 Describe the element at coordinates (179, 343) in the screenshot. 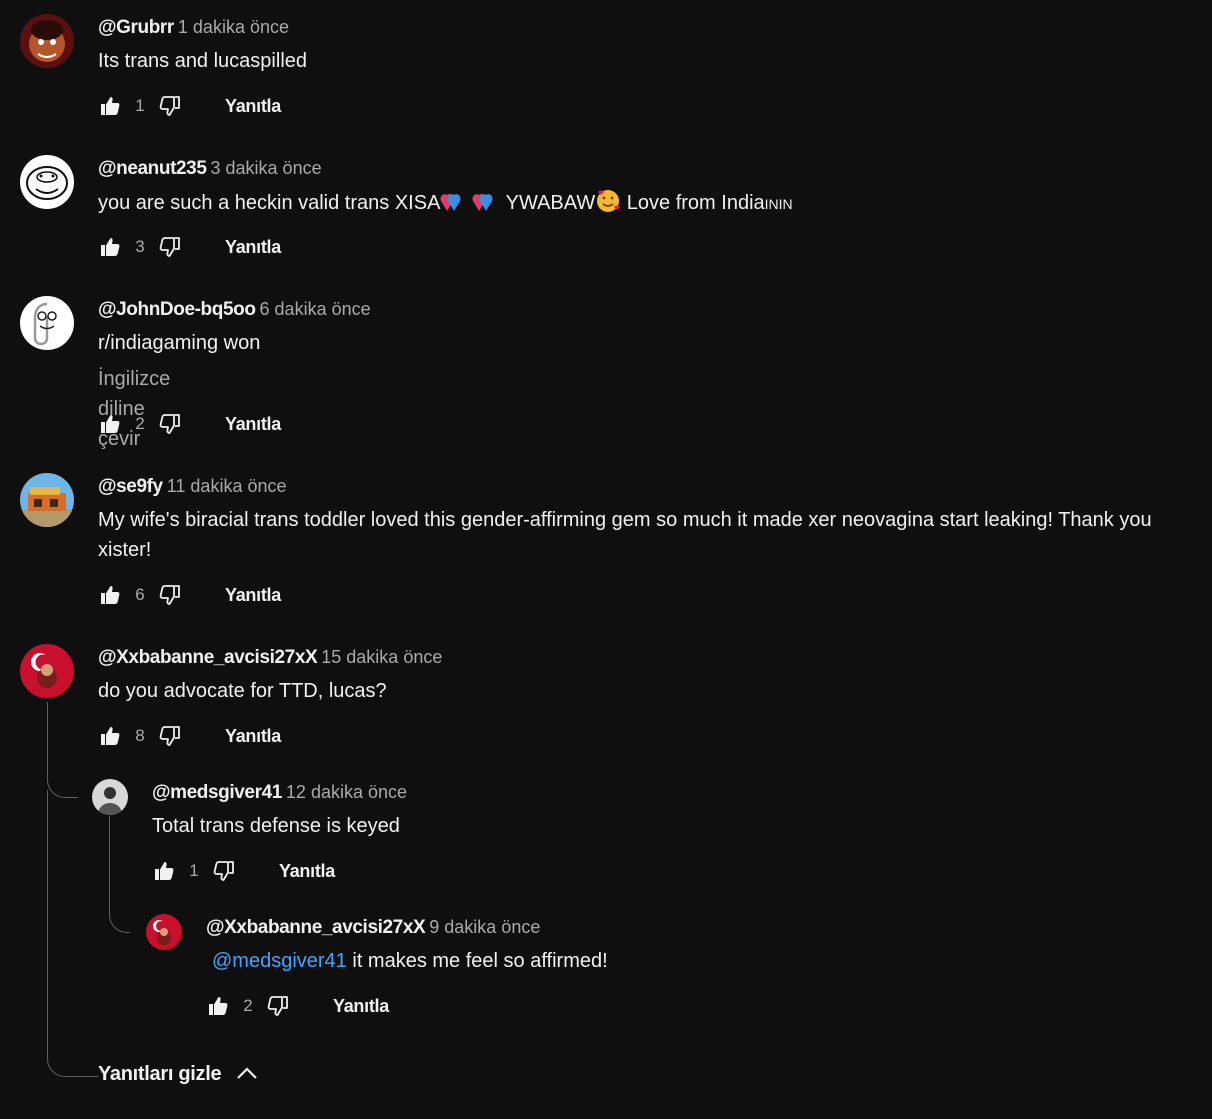

I see `comment-text: r/indiagaming won` at that location.